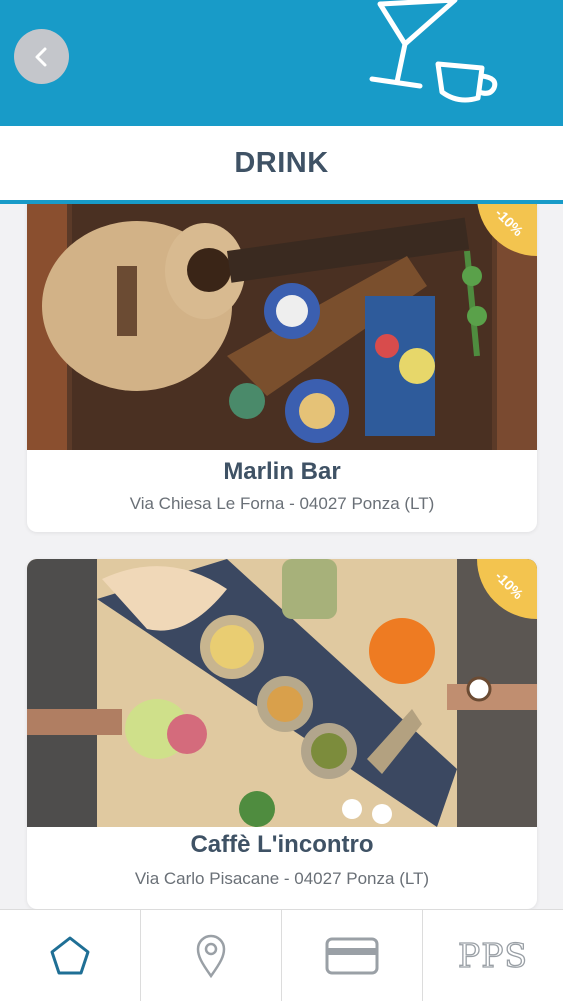 This screenshot has height=1001, width=563. What do you see at coordinates (413, 44) in the screenshot?
I see `cocktail-glass-icon` at bounding box center [413, 44].